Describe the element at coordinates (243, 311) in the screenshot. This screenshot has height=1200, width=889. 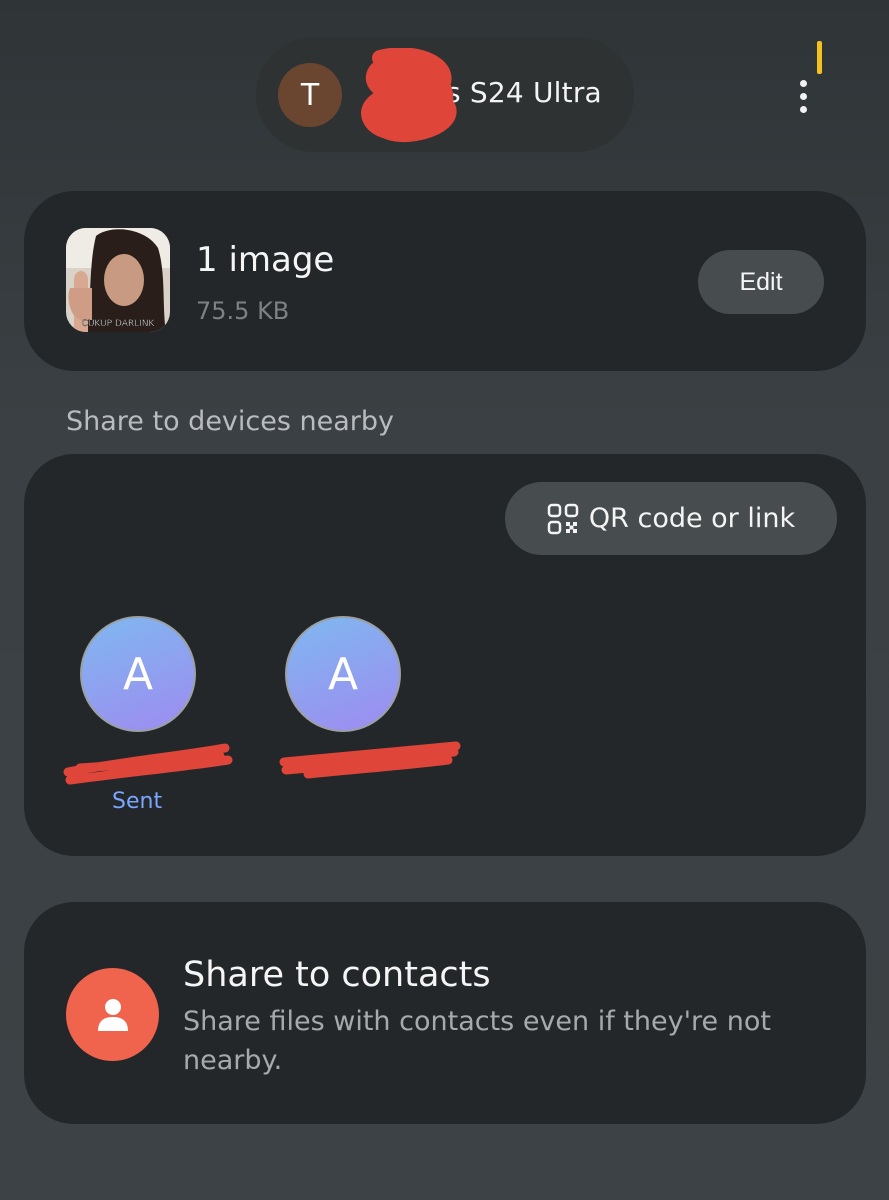
I see `file-size: 75.5 KB` at that location.